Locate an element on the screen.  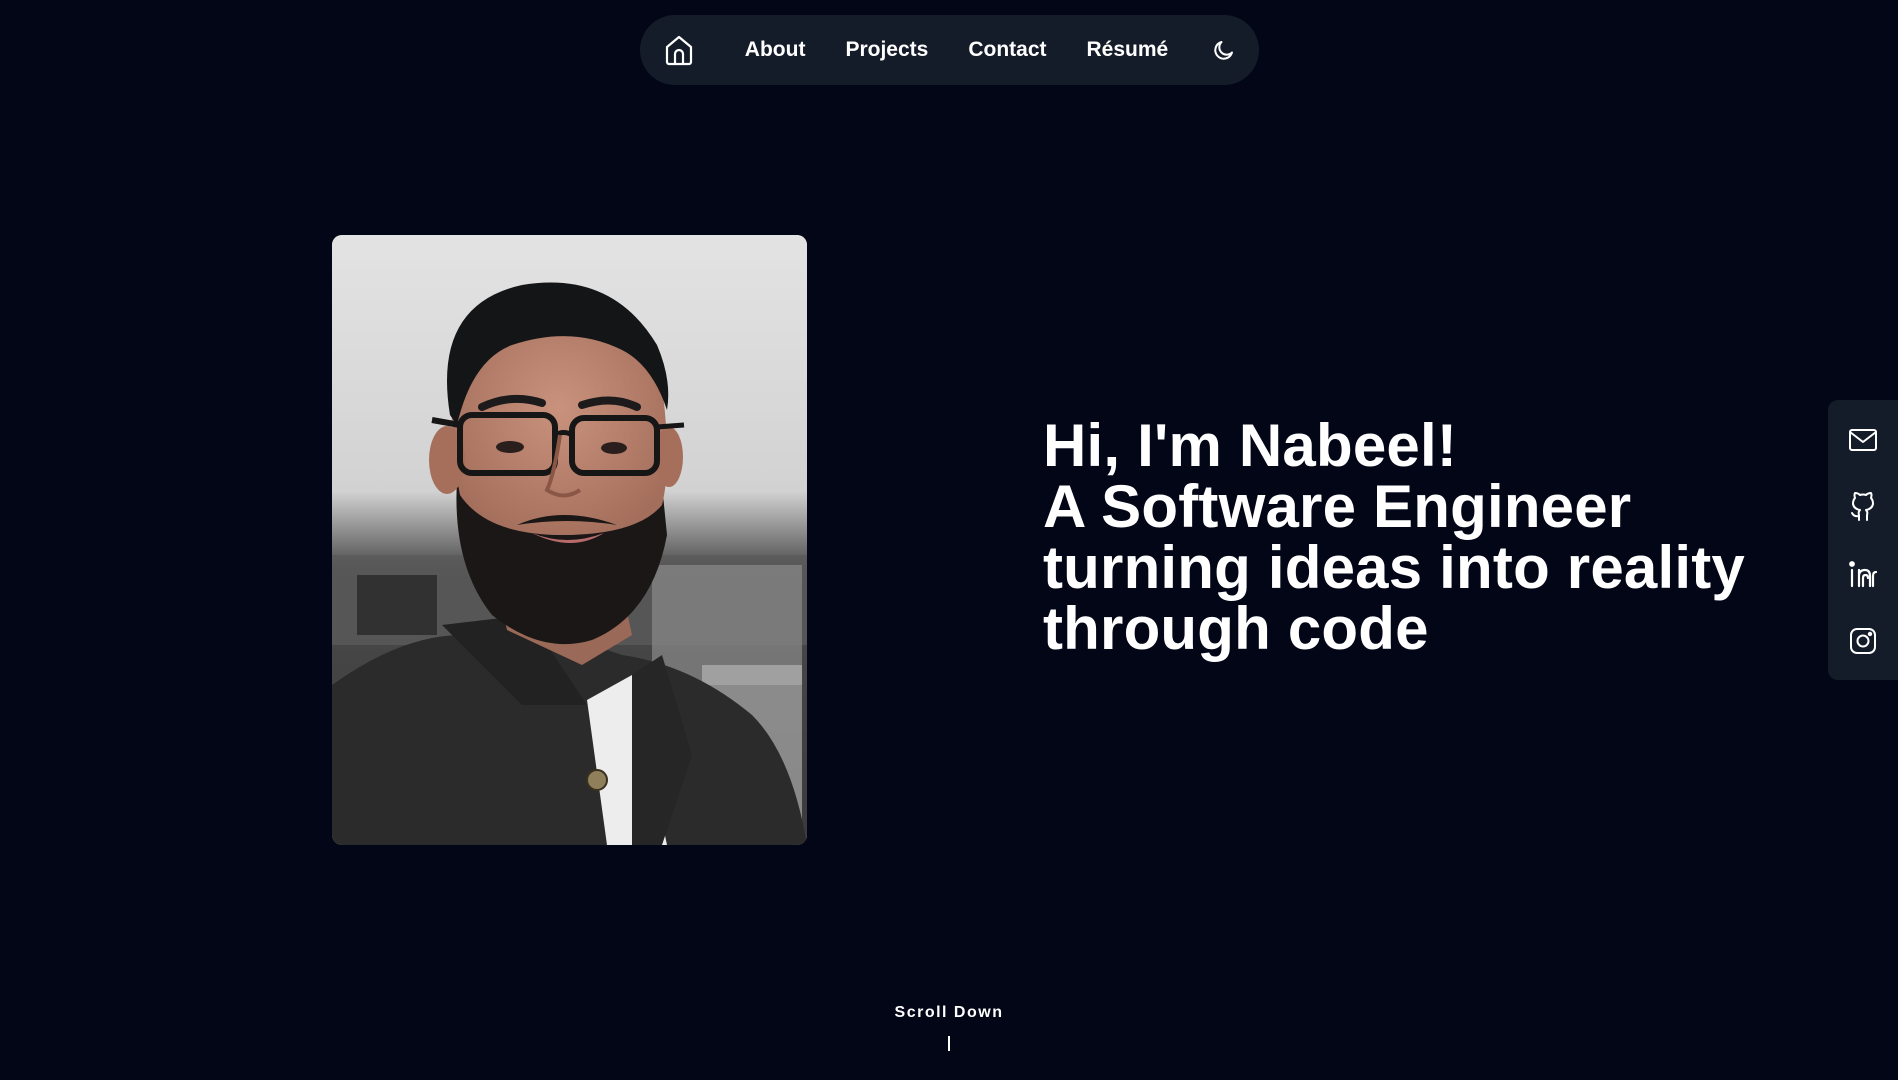
nav-link-about: About is located at coordinates (775, 50).